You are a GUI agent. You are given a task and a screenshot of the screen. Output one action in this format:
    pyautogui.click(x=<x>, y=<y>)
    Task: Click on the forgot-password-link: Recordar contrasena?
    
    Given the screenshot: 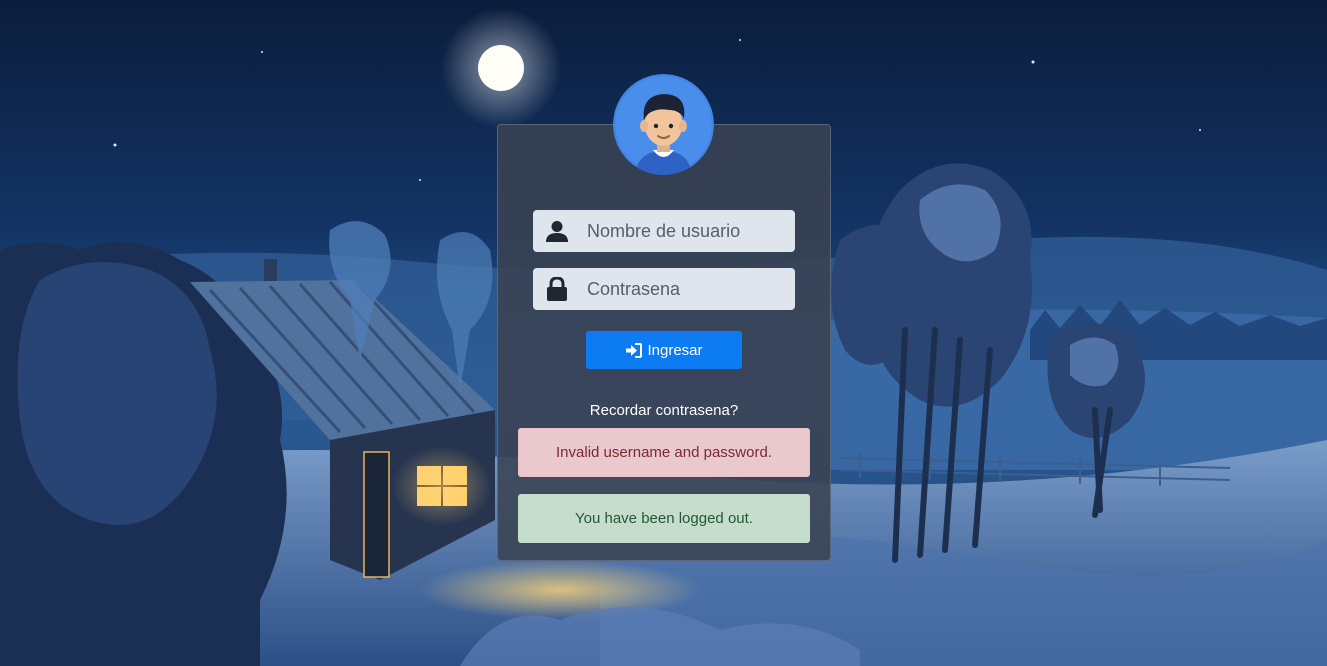 What is the action you would take?
    pyautogui.click(x=664, y=410)
    